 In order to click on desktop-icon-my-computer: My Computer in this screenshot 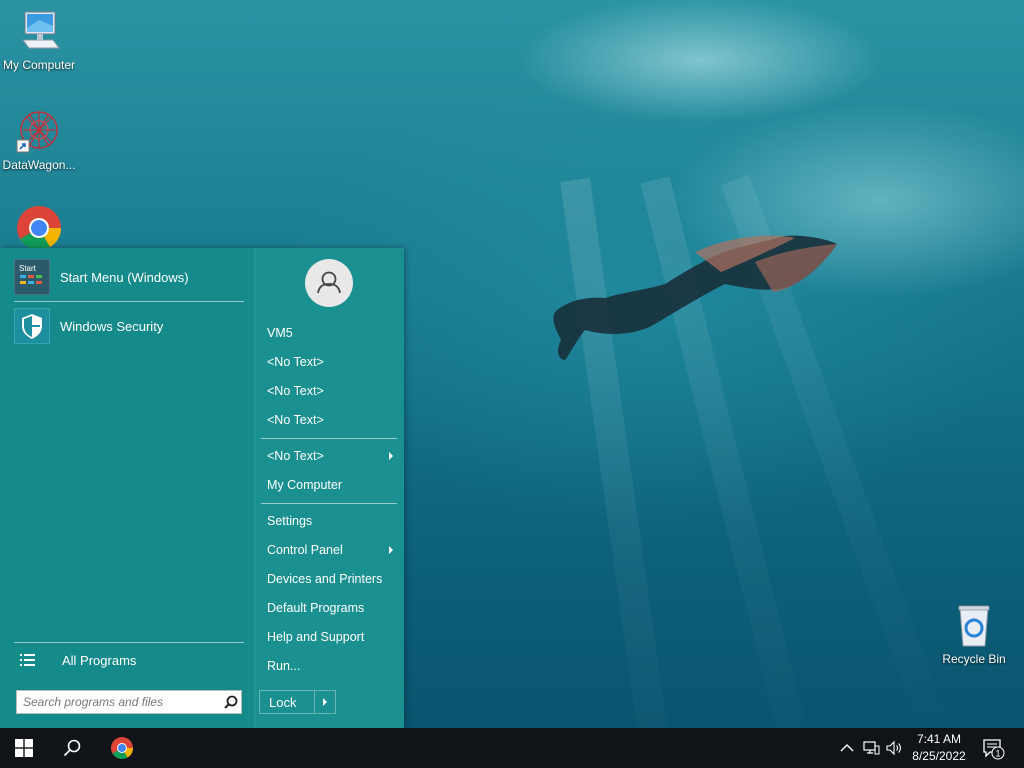, I will do `click(39, 40)`.